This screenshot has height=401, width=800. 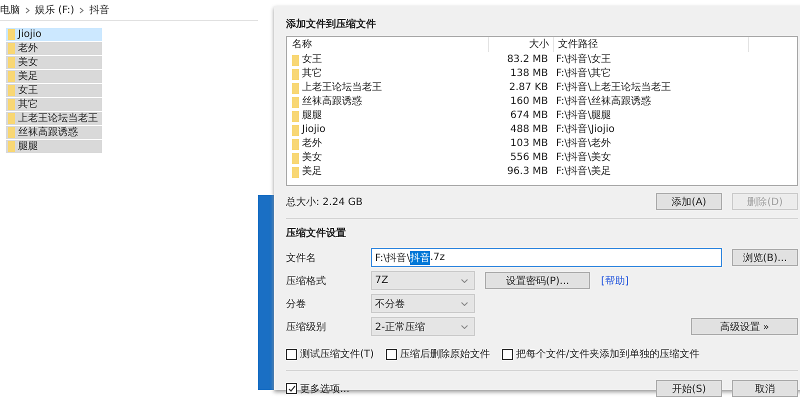 I want to click on table-cell: Jiojio, so click(x=314, y=130).